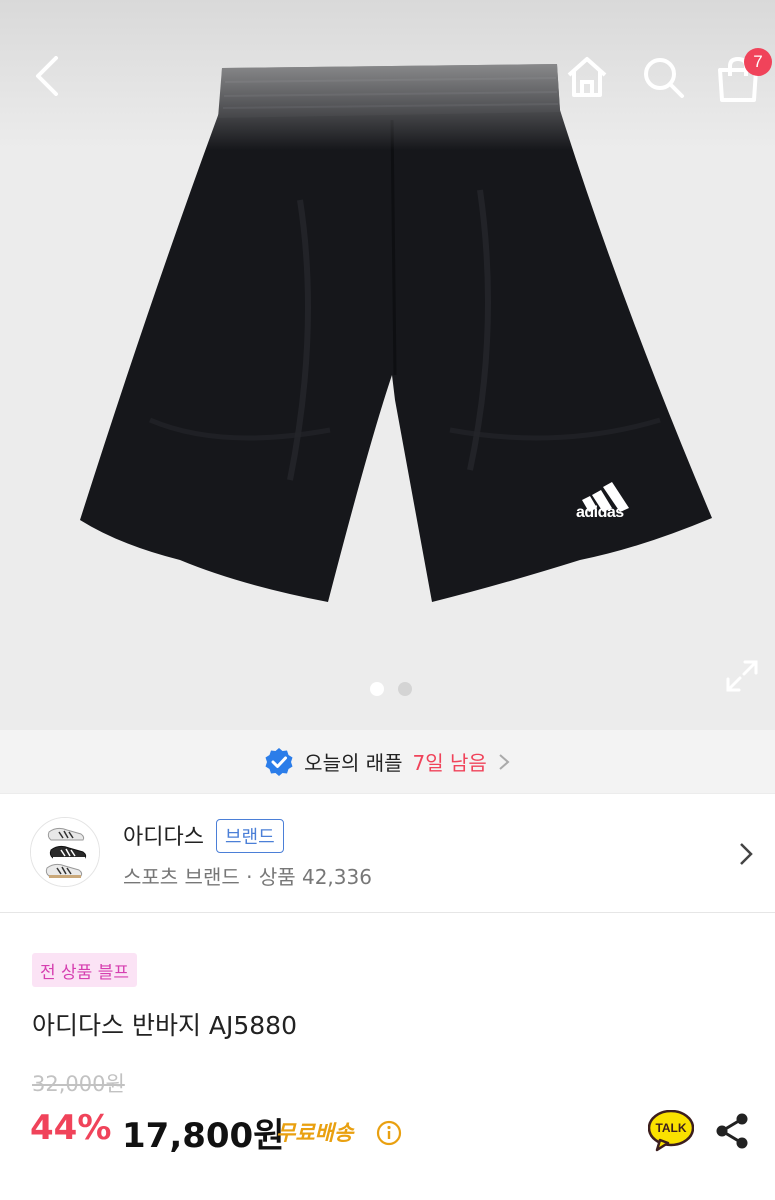 This screenshot has width=775, height=1200. Describe the element at coordinates (758, 62) in the screenshot. I see `cart-count-badge: 7` at that location.